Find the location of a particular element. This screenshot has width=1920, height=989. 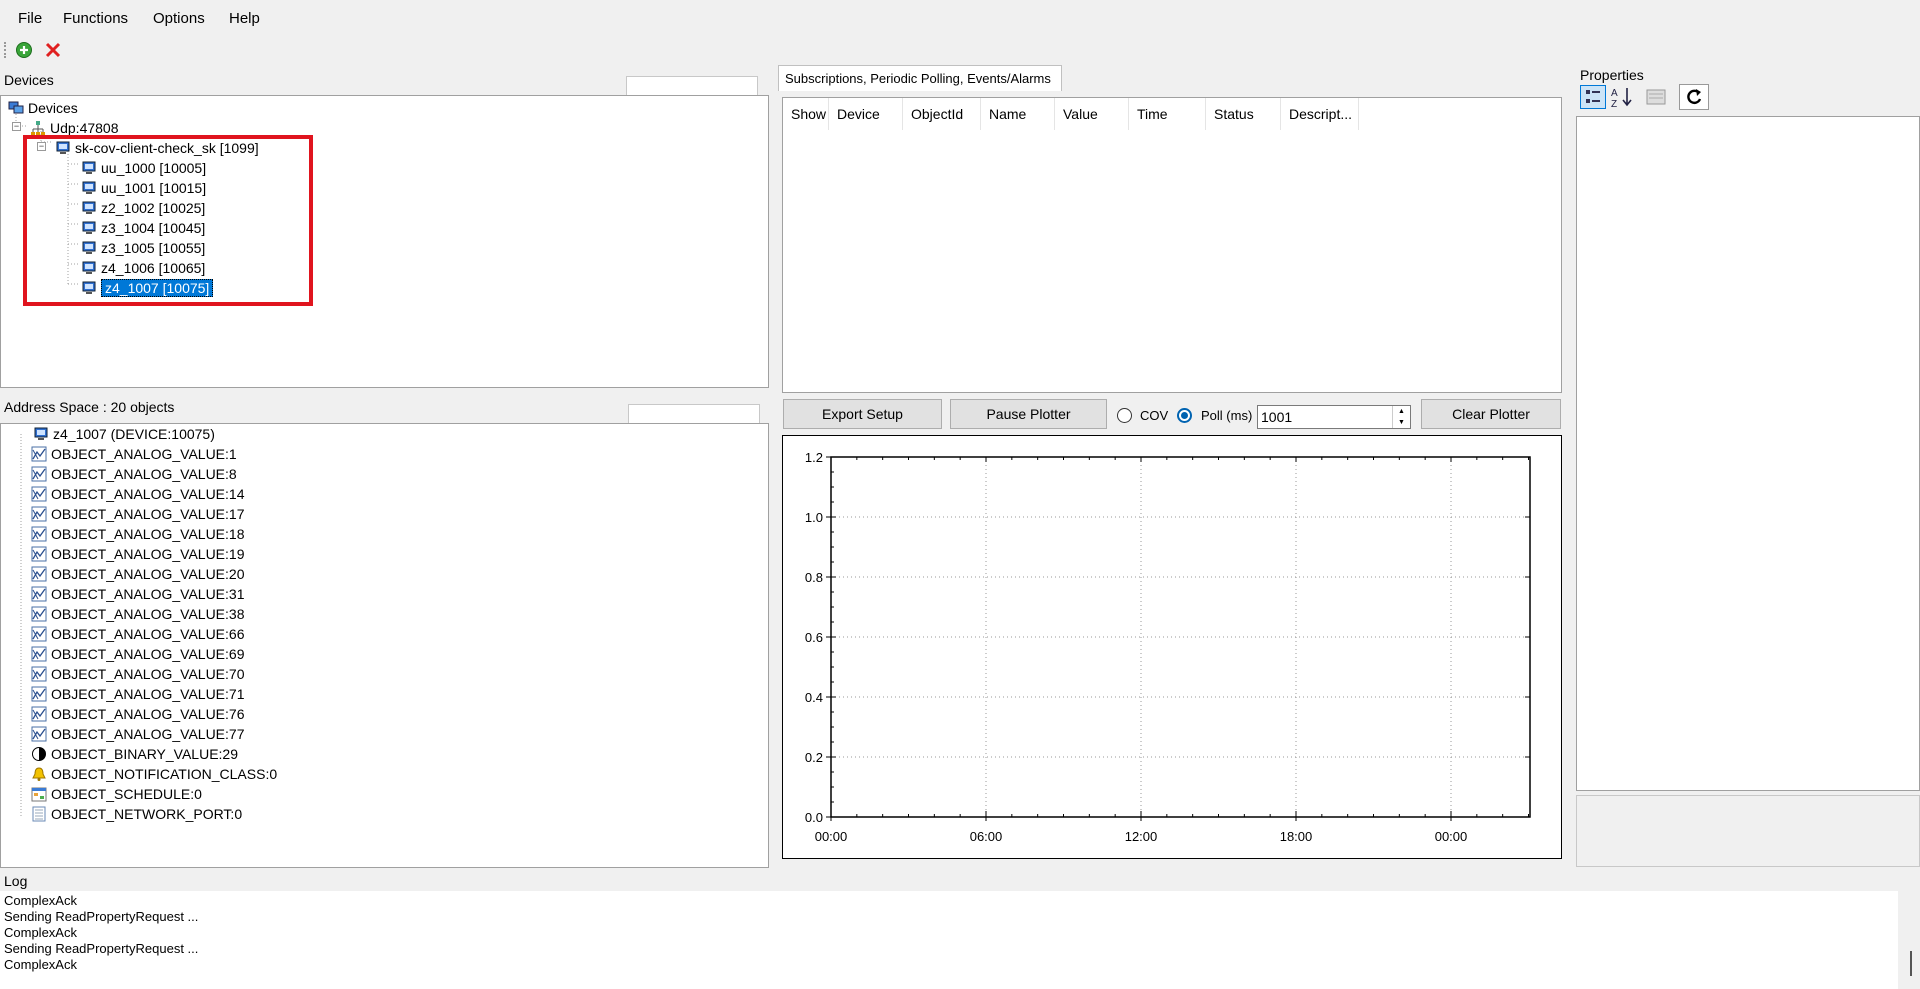

object-item: OBJECT_ANALOG_VALUE:8 is located at coordinates (134, 474).